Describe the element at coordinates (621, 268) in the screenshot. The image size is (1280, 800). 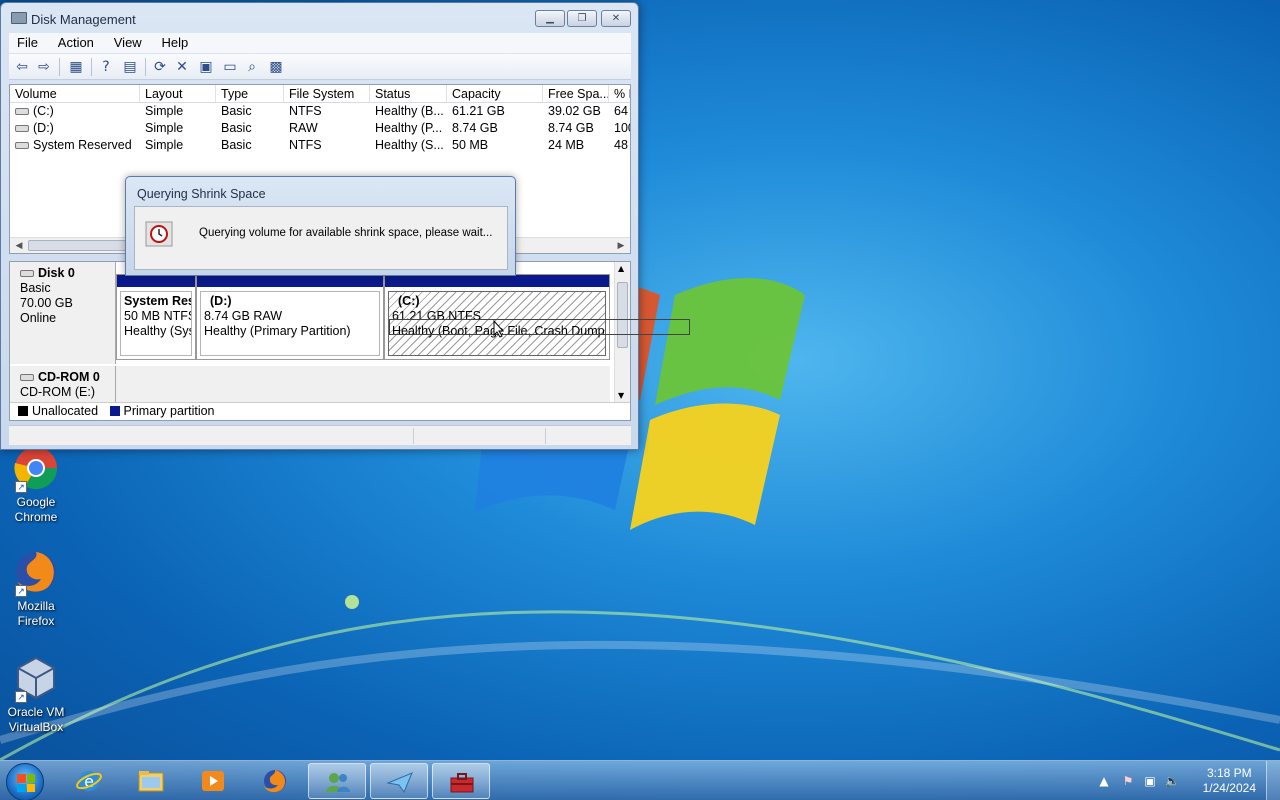
I see `scroll-up-icon: ▲` at that location.